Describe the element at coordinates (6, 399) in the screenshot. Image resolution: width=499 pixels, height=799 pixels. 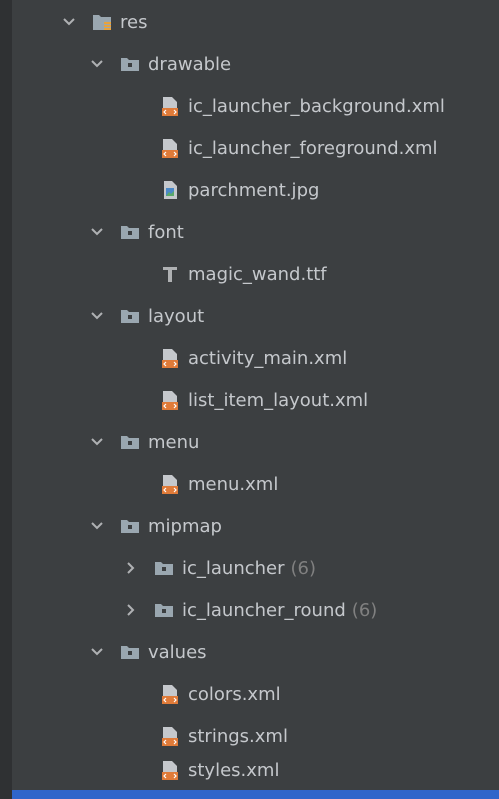
I see `gutter` at that location.